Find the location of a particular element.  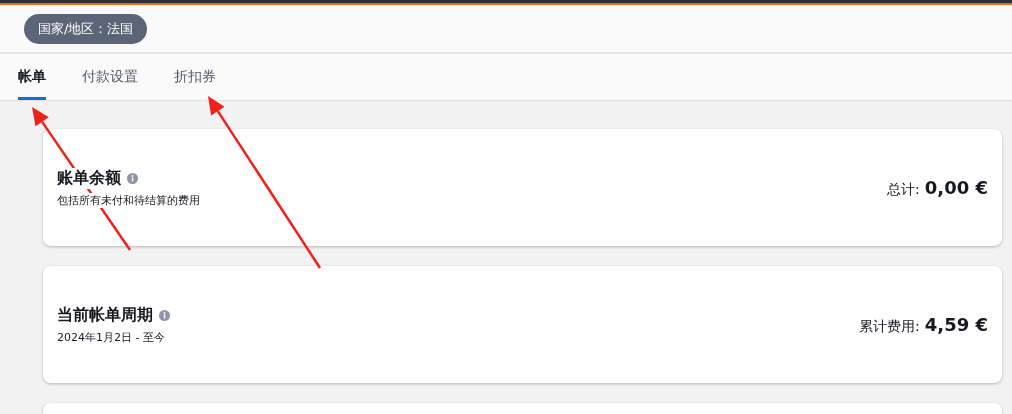

total-label: 累计费用: is located at coordinates (889, 326).